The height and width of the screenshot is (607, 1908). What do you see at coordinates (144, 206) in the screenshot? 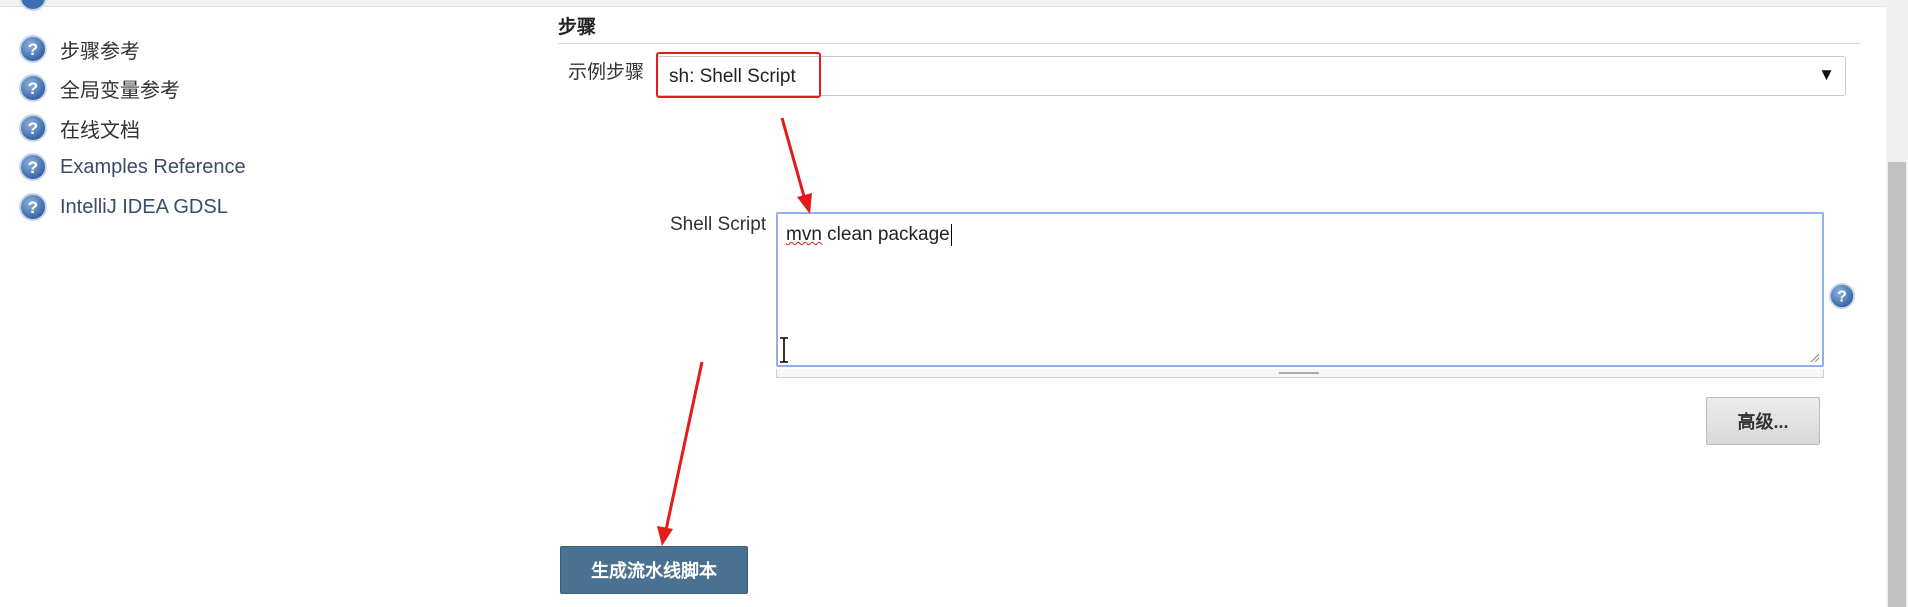
I see `sidebar-item-label: IntelliJ IDEA GDSL` at bounding box center [144, 206].